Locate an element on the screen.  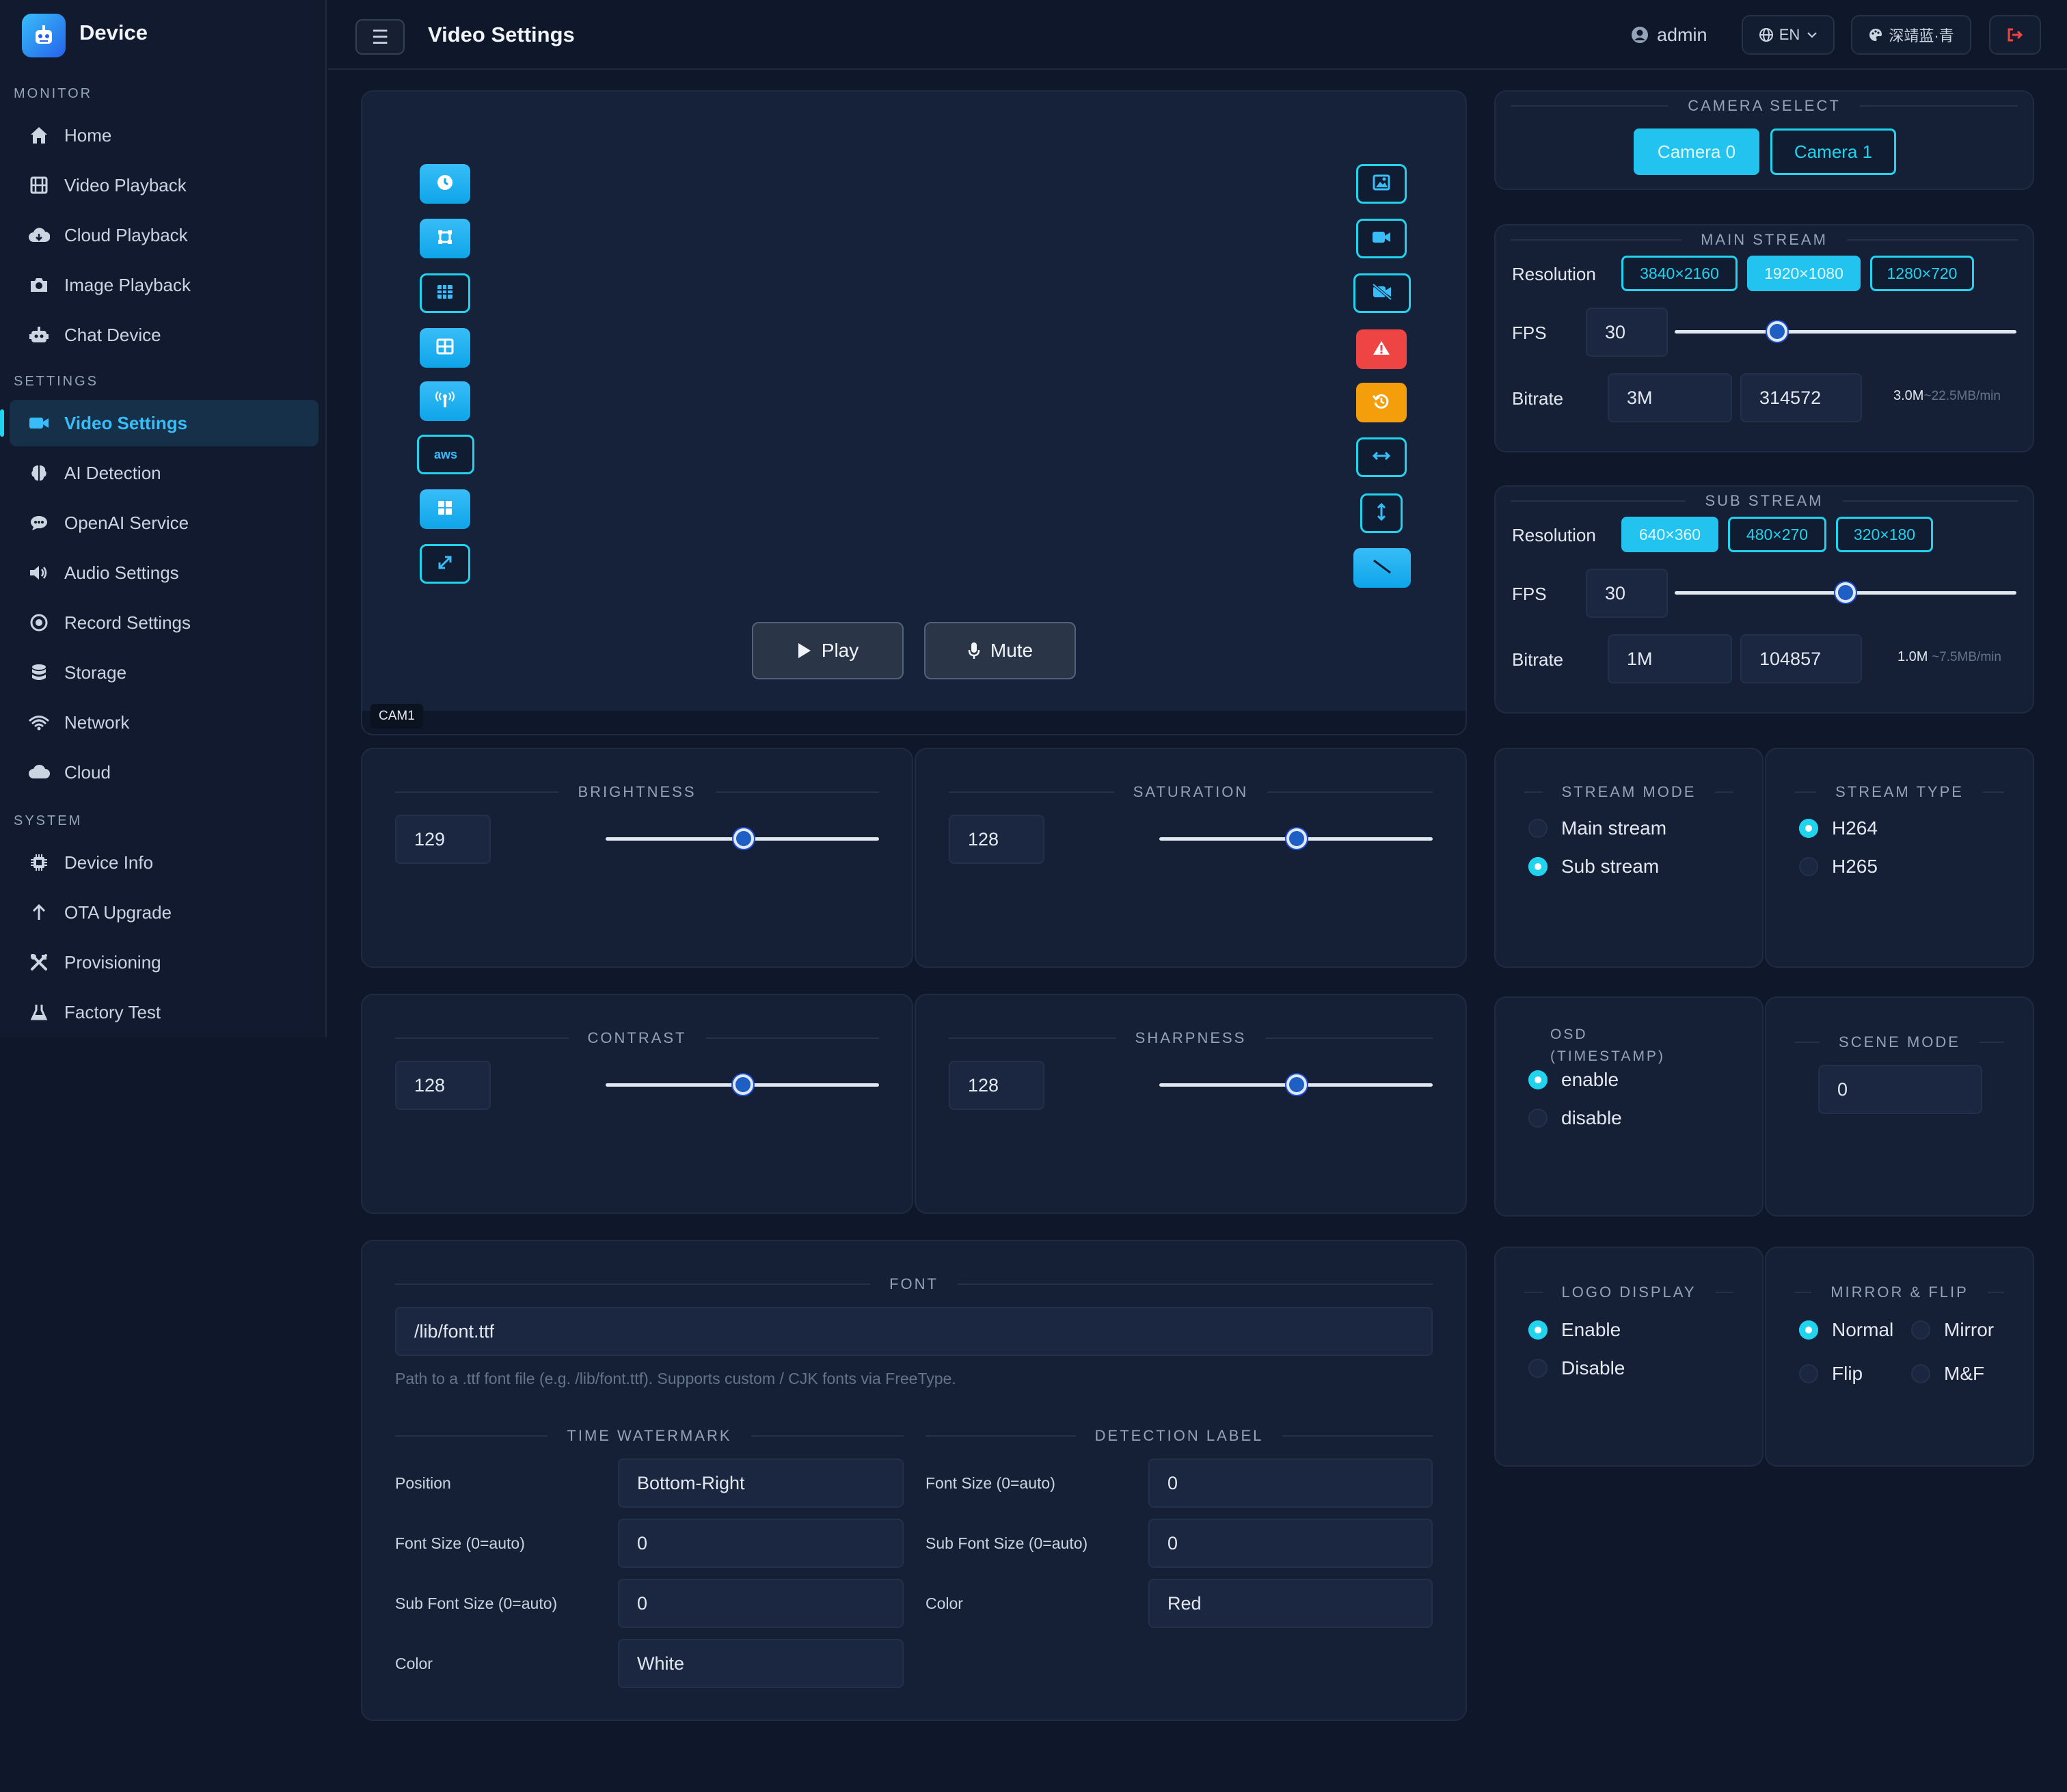
font-path-input: /lib/font.ttf is located at coordinates (914, 1331).